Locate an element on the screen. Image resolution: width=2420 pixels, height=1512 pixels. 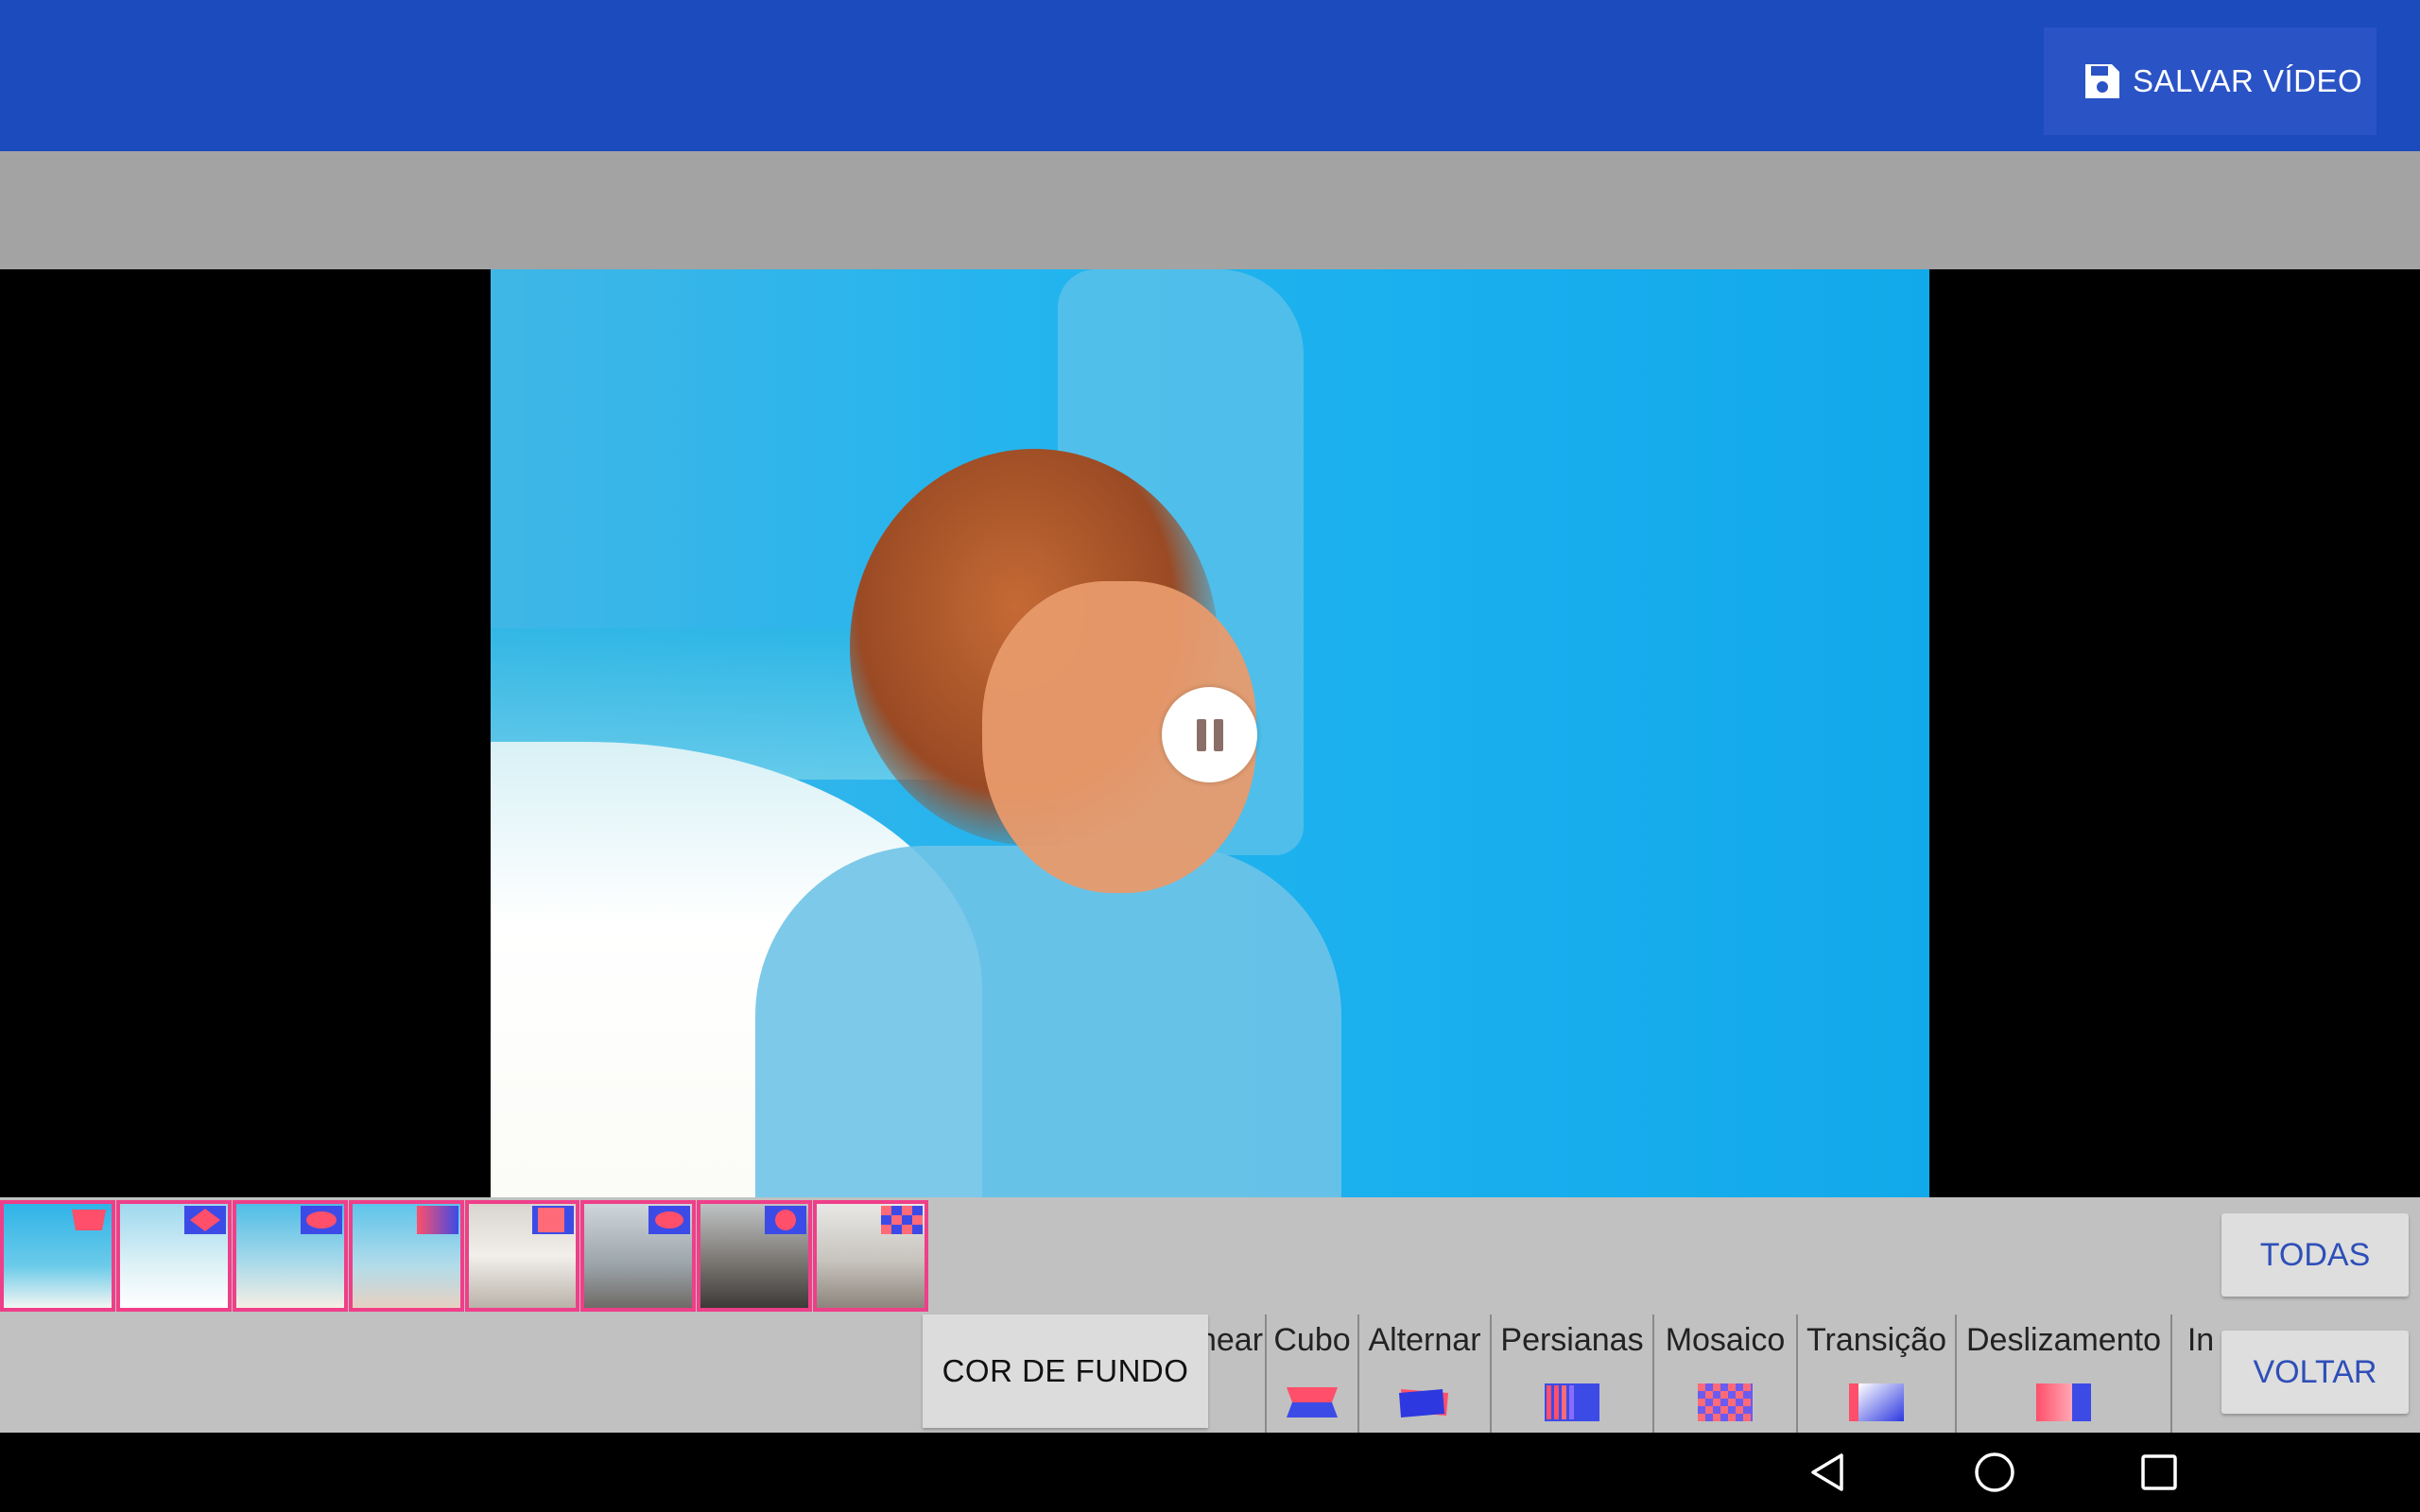
app-bar: SALVAR VÍDEO is located at coordinates (1210, 75).